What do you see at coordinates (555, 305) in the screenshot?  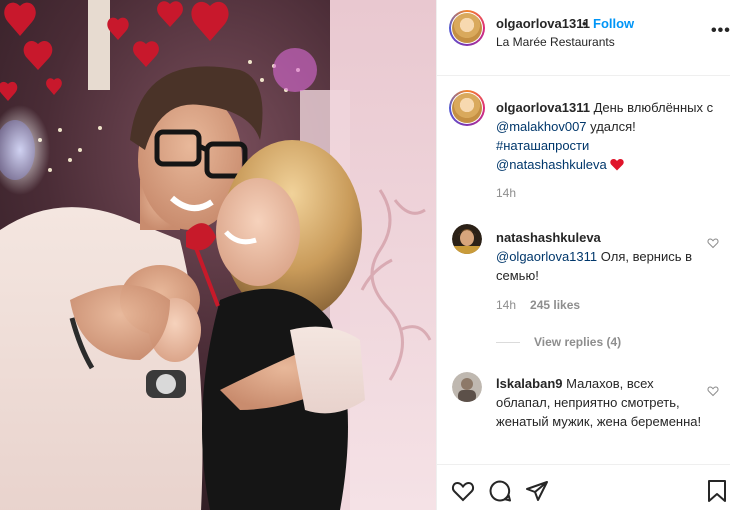 I see `comment-likes: 245 likes` at bounding box center [555, 305].